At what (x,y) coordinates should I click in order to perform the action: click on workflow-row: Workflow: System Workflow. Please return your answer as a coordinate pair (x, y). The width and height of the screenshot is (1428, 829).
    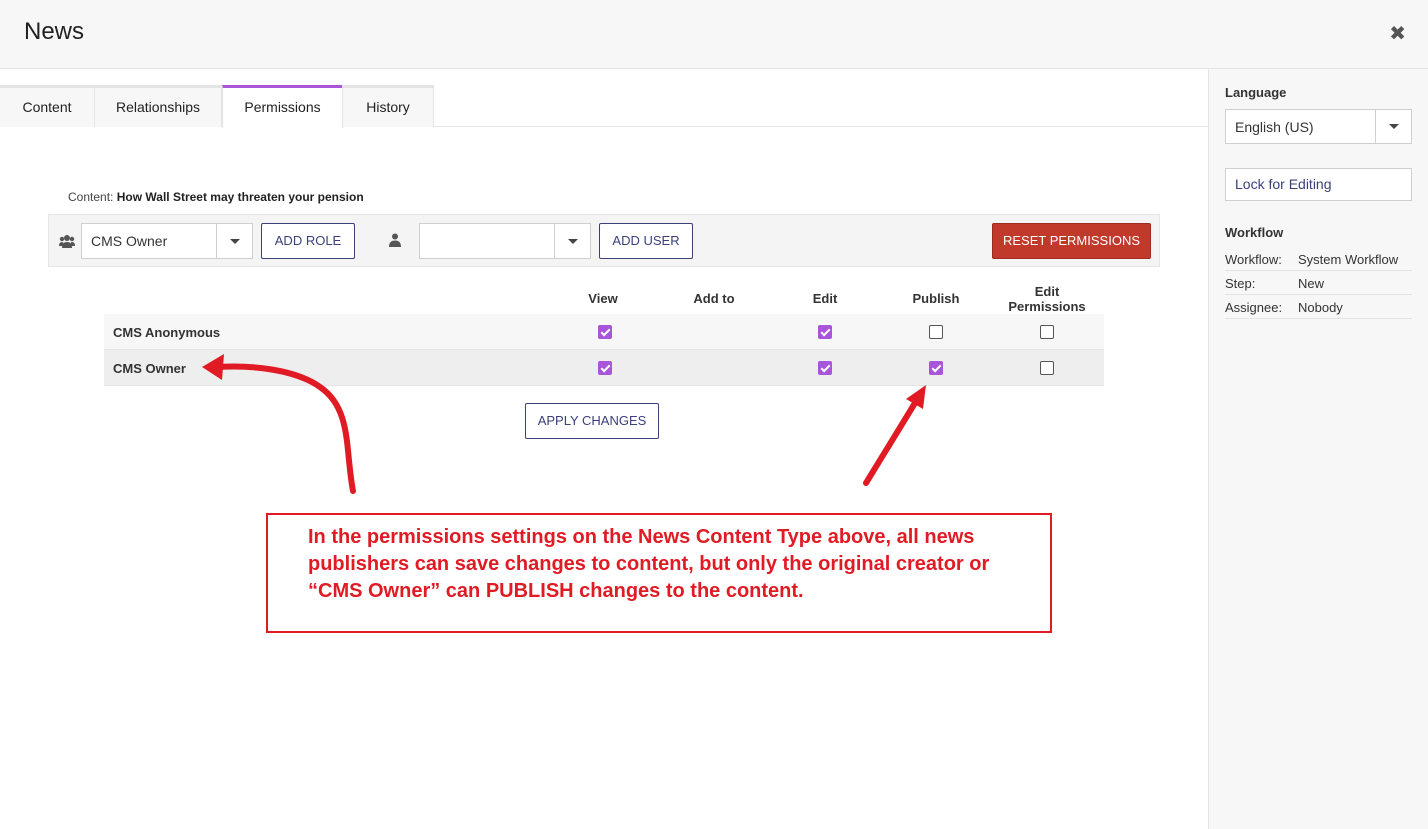
    Looking at the image, I should click on (1318, 259).